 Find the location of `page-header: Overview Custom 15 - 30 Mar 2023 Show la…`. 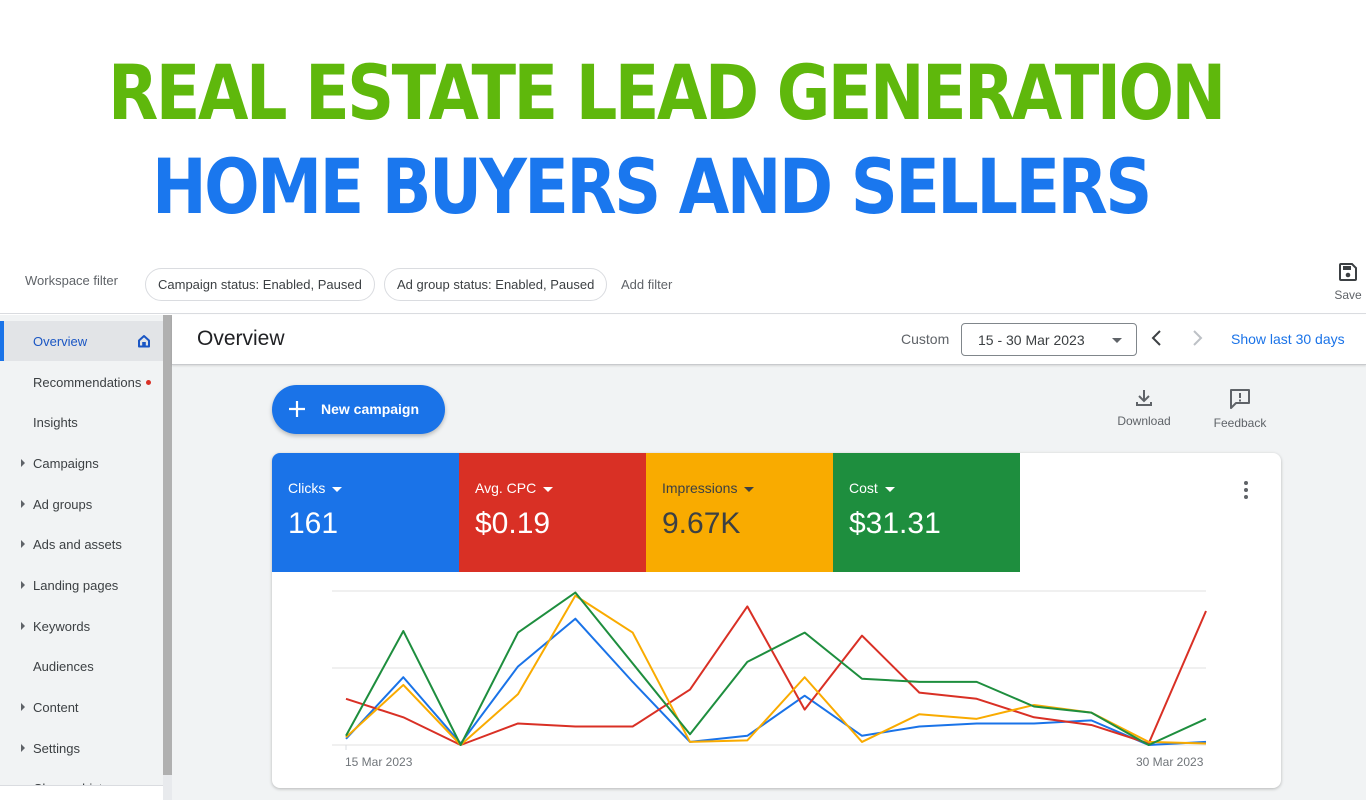

page-header: Overview Custom 15 - 30 Mar 2023 Show la… is located at coordinates (769, 340).